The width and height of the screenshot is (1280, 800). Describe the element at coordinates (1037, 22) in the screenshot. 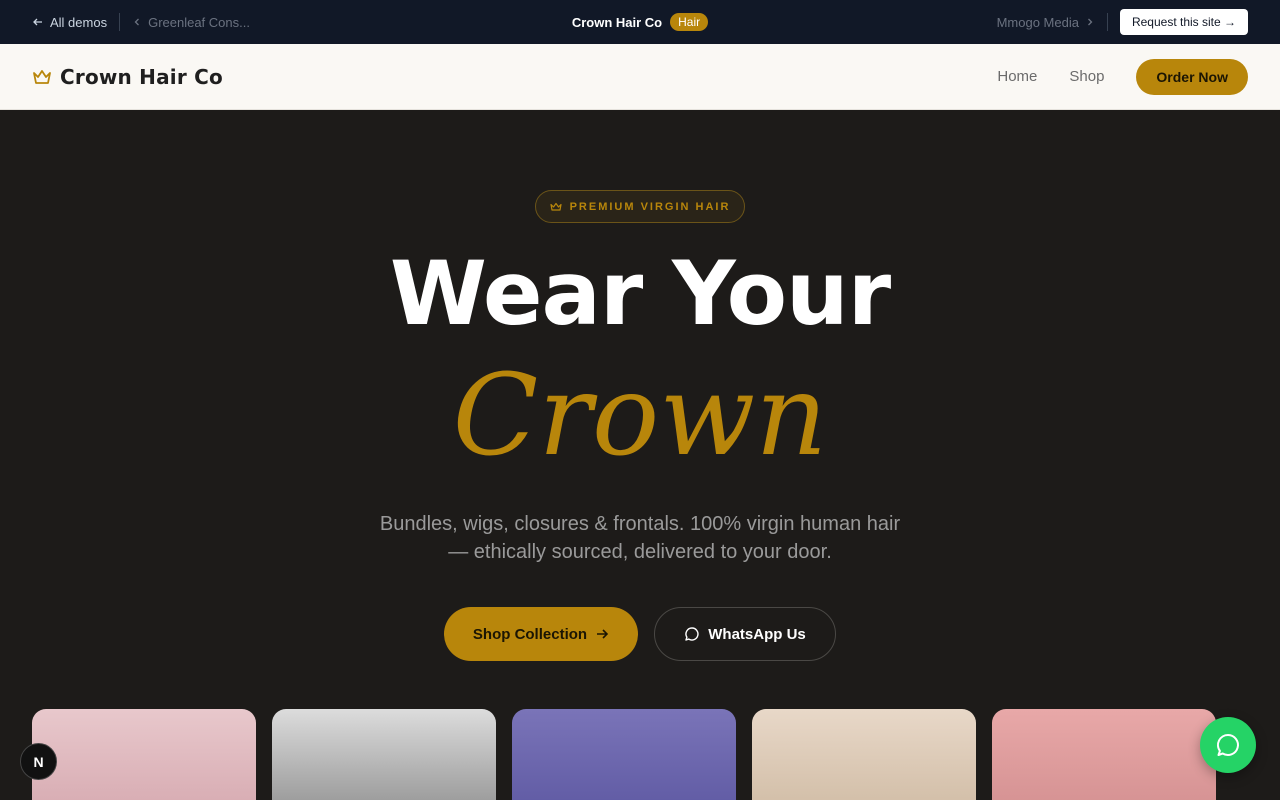

I see `next-demo-label: Mmogo Media` at that location.